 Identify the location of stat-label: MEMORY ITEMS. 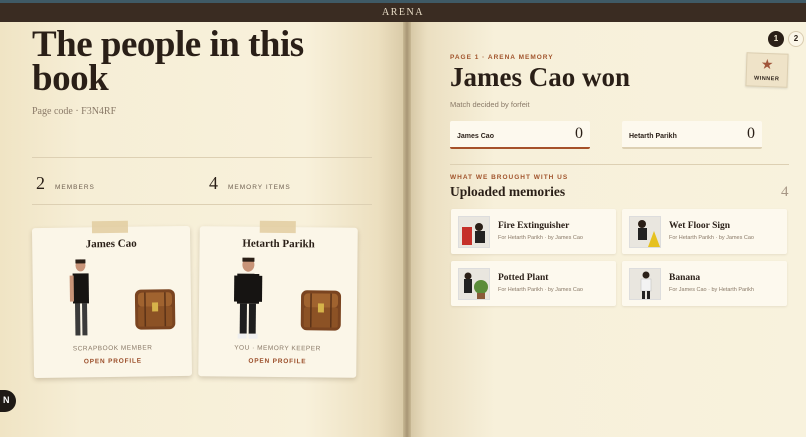
(259, 187).